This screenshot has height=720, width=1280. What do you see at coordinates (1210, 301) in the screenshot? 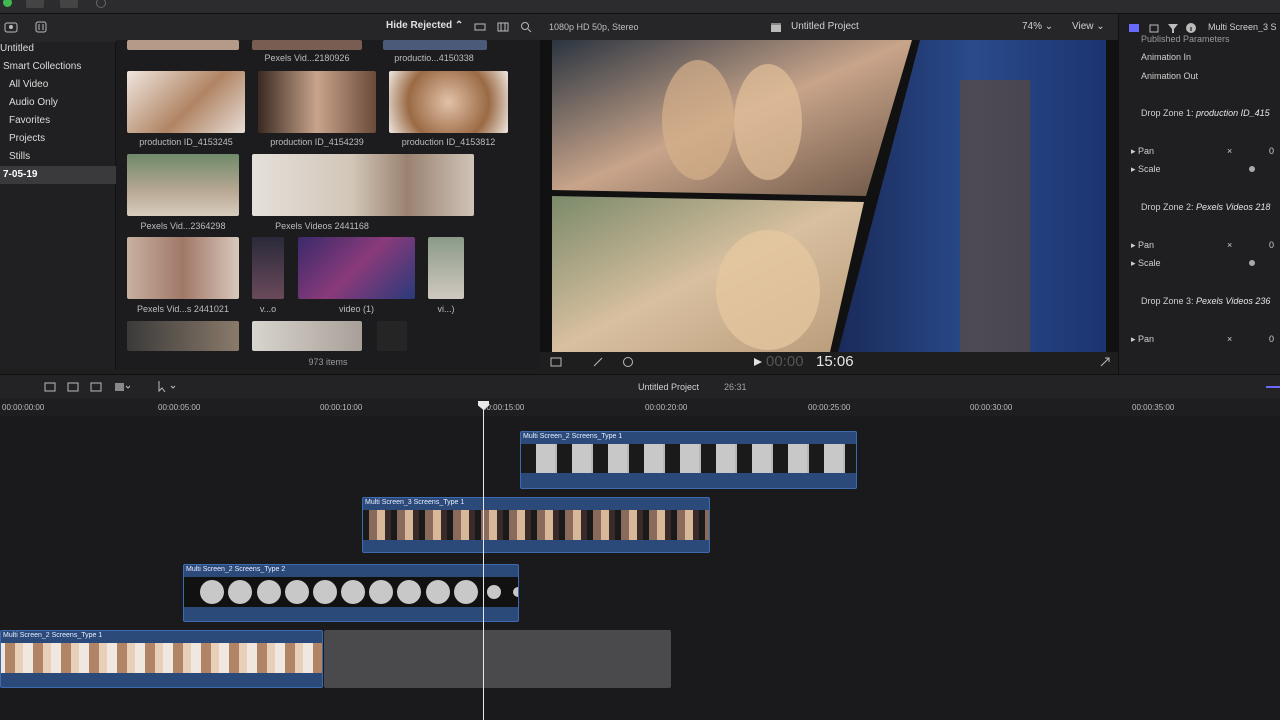
I see `drop-zone-3-row: Drop Zone 3: Pexels Videos 236` at bounding box center [1210, 301].